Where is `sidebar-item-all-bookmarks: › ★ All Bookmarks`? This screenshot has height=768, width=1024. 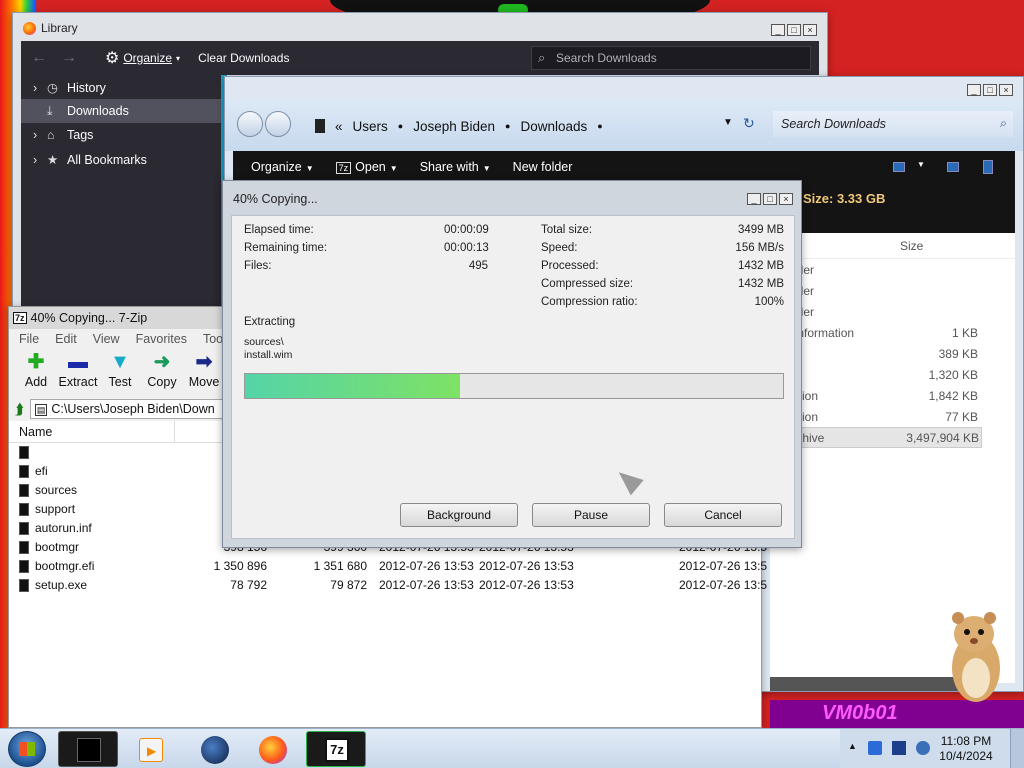
sidebar-item-all-bookmarks: › ★ All Bookmarks is located at coordinates (121, 159).